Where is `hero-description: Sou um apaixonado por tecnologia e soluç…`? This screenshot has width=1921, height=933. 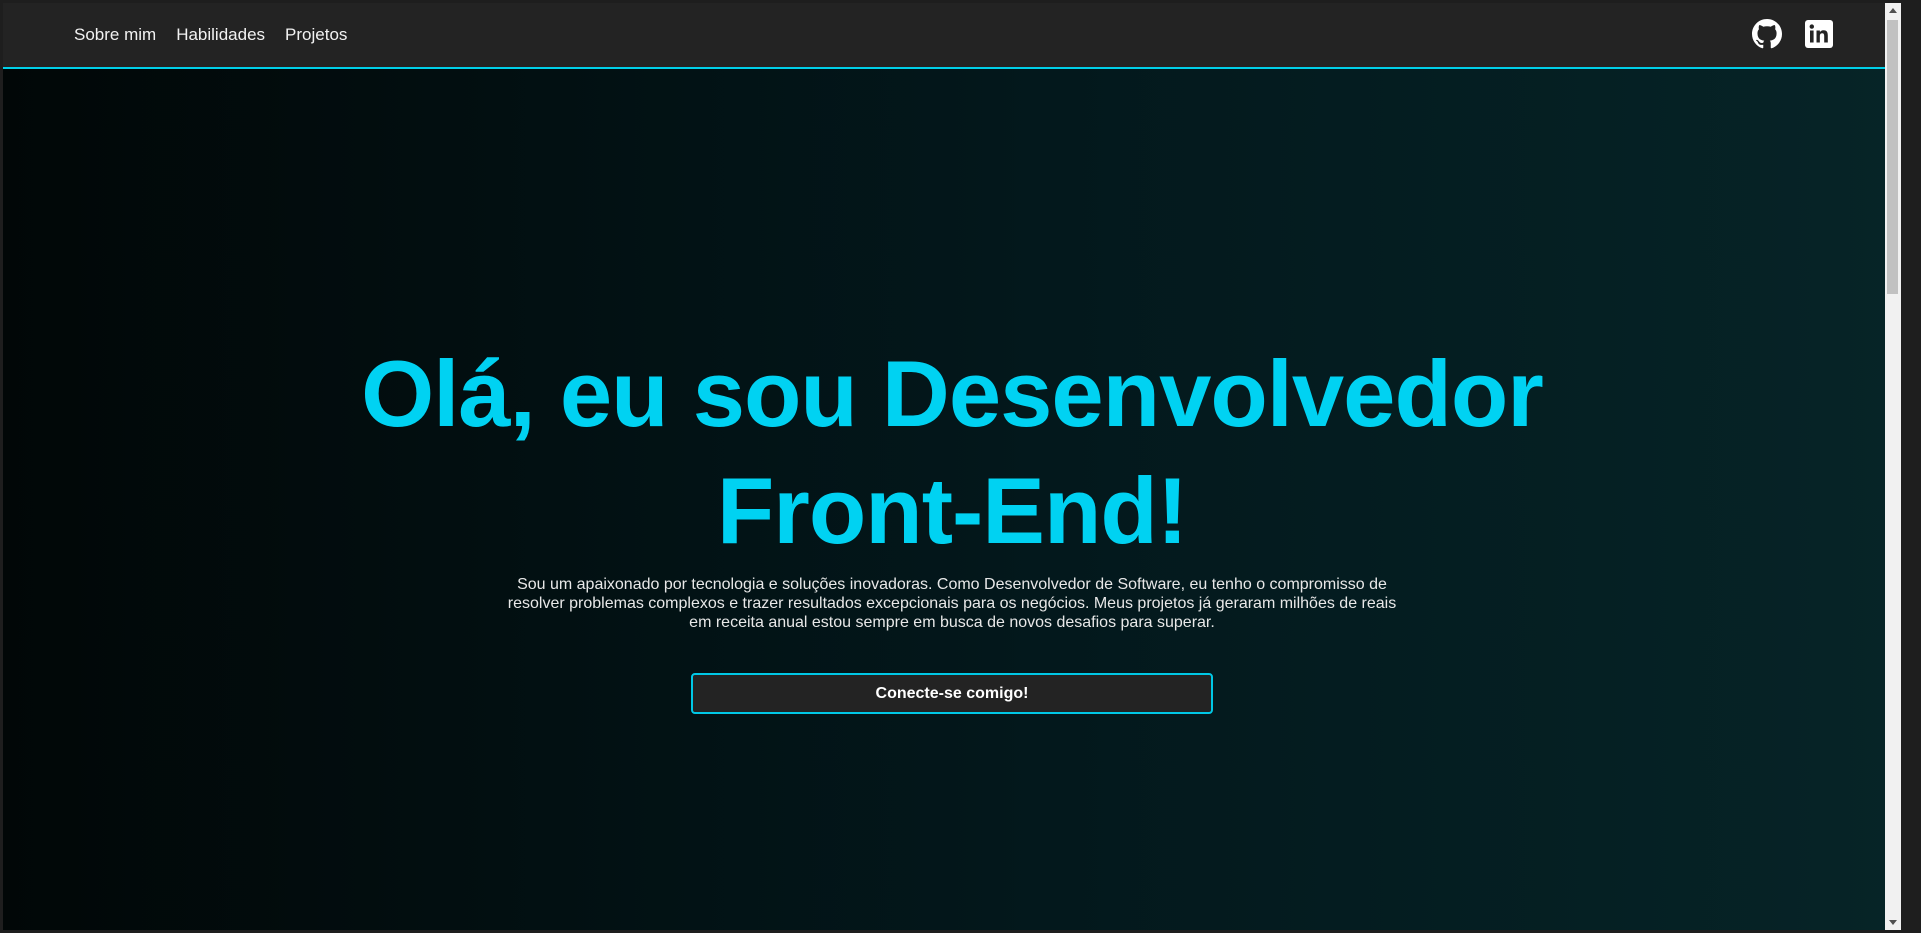
hero-description: Sou um apaixonado por tecnologia e soluç… is located at coordinates (952, 603).